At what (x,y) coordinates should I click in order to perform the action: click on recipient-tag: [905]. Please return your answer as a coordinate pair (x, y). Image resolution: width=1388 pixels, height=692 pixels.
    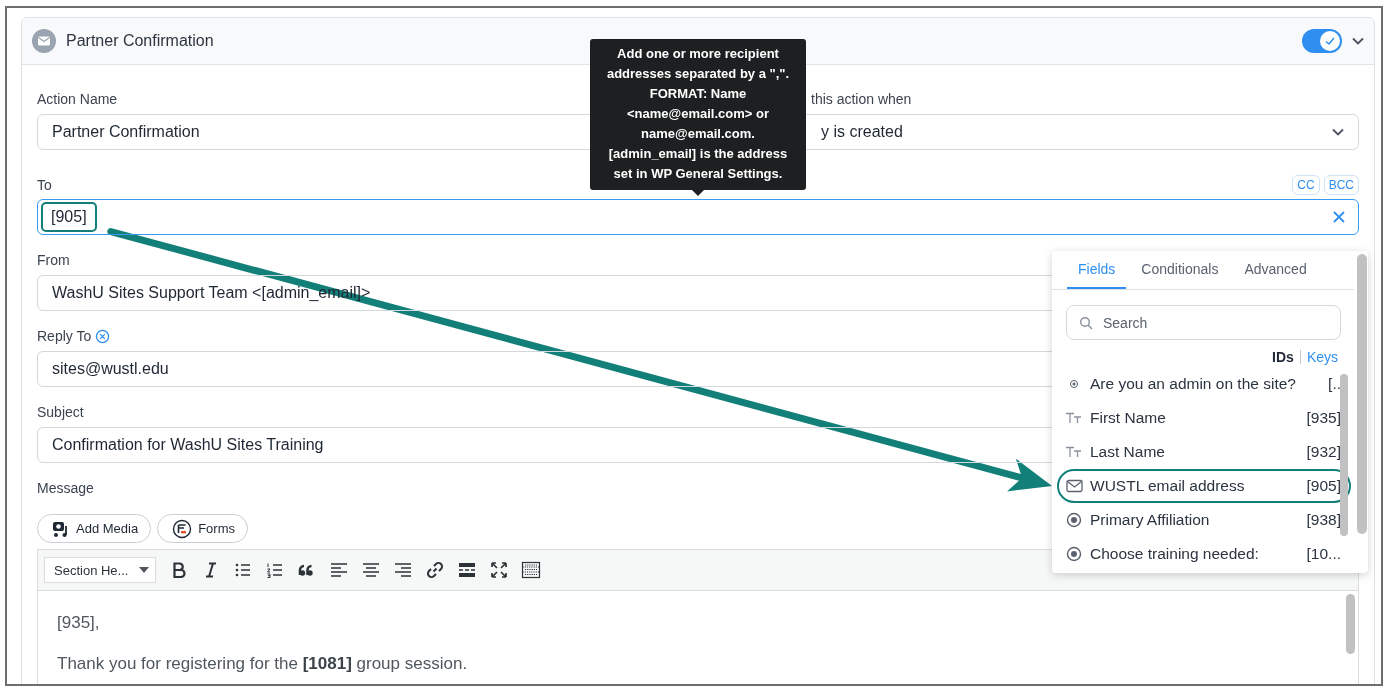
    Looking at the image, I should click on (69, 217).